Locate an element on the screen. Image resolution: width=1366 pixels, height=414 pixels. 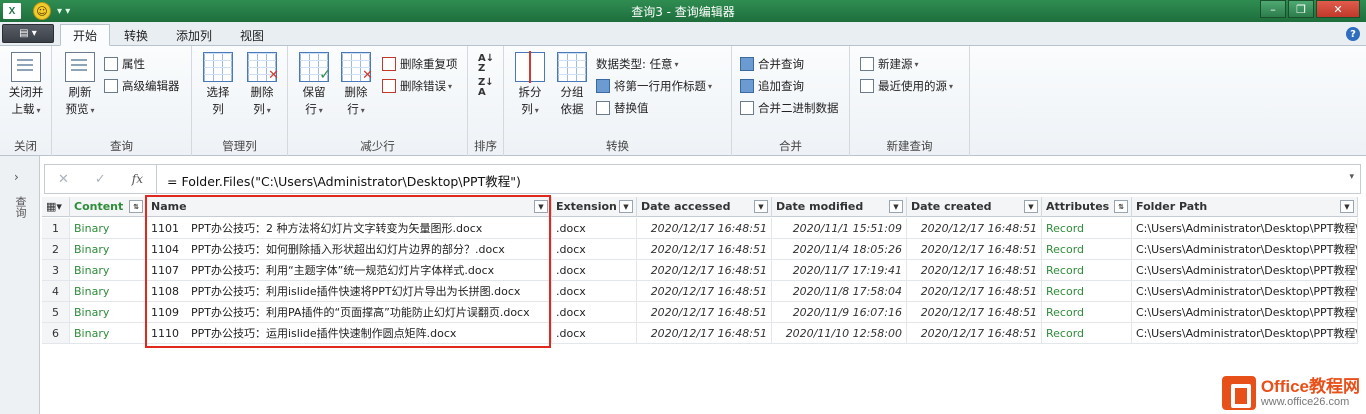
close-and-load-button: 关闭并 上载 ▾ is located at coordinates (26, 85).